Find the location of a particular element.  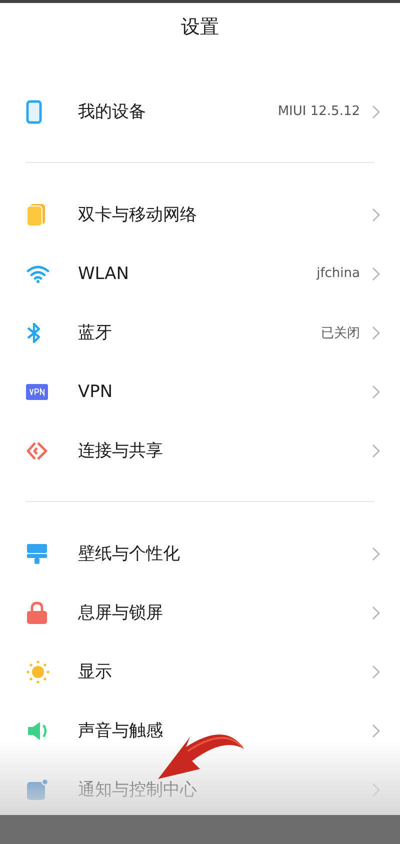

settings-item: 连接与共享 is located at coordinates (200, 450).